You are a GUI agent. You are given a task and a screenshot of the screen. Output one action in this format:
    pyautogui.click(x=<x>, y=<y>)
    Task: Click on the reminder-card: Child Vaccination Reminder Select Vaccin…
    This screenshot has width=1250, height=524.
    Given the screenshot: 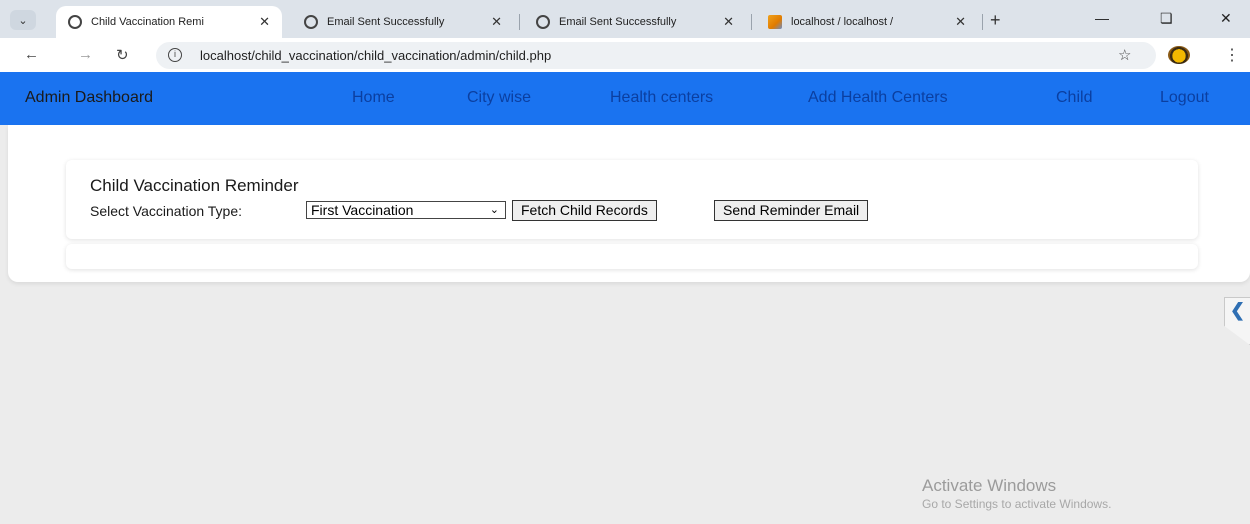 What is the action you would take?
    pyautogui.click(x=632, y=199)
    